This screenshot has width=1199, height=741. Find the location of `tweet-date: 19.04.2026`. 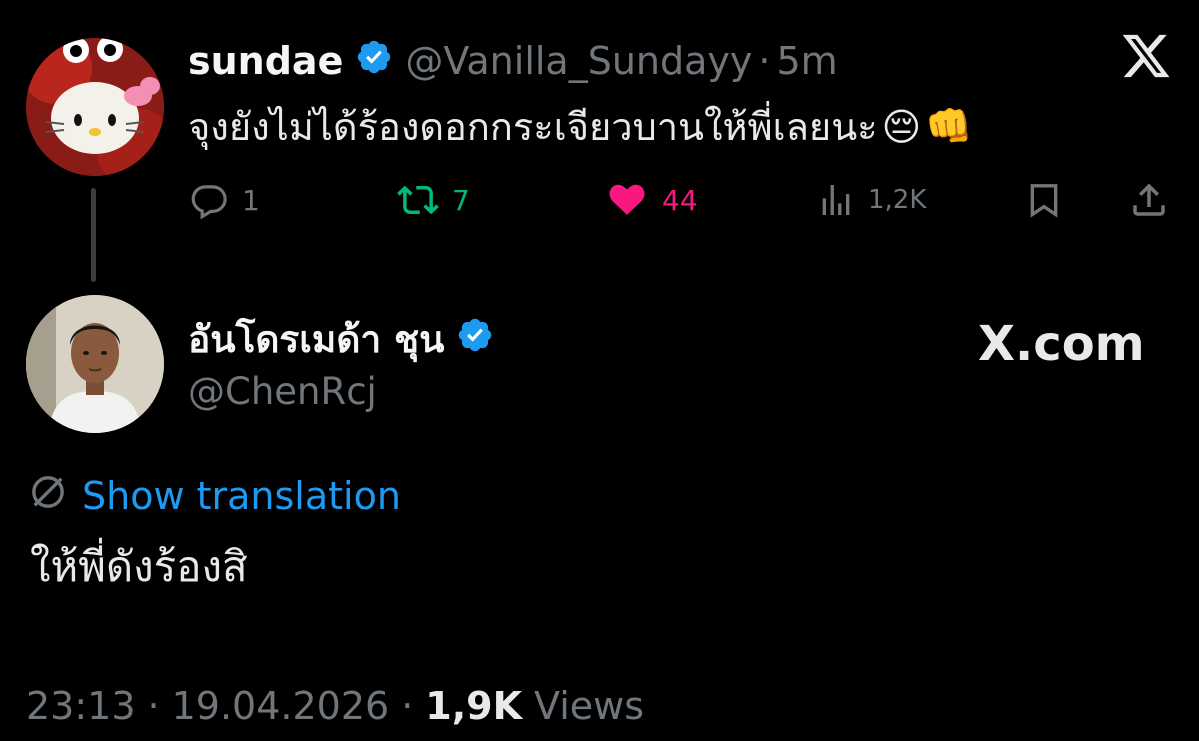

tweet-date: 19.04.2026 is located at coordinates (281, 706).